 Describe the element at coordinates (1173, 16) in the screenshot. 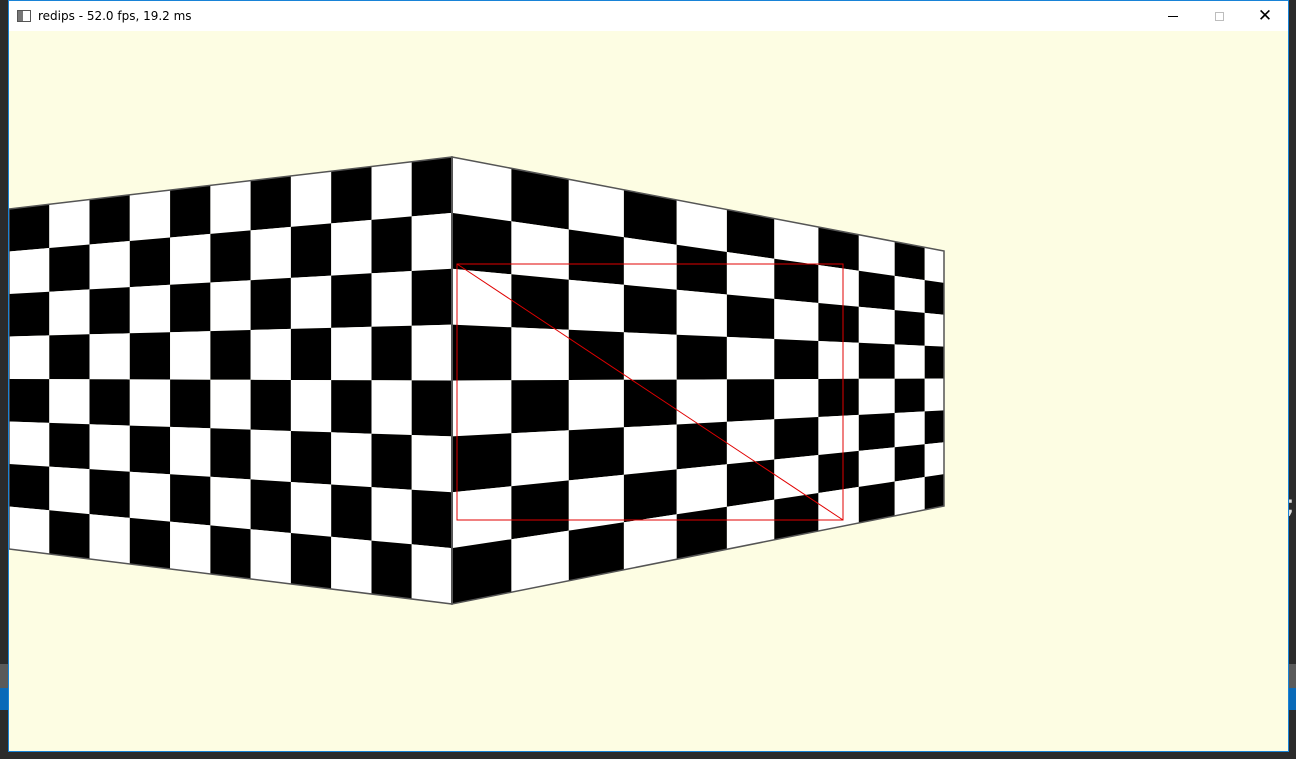

I see `minimize-button` at that location.